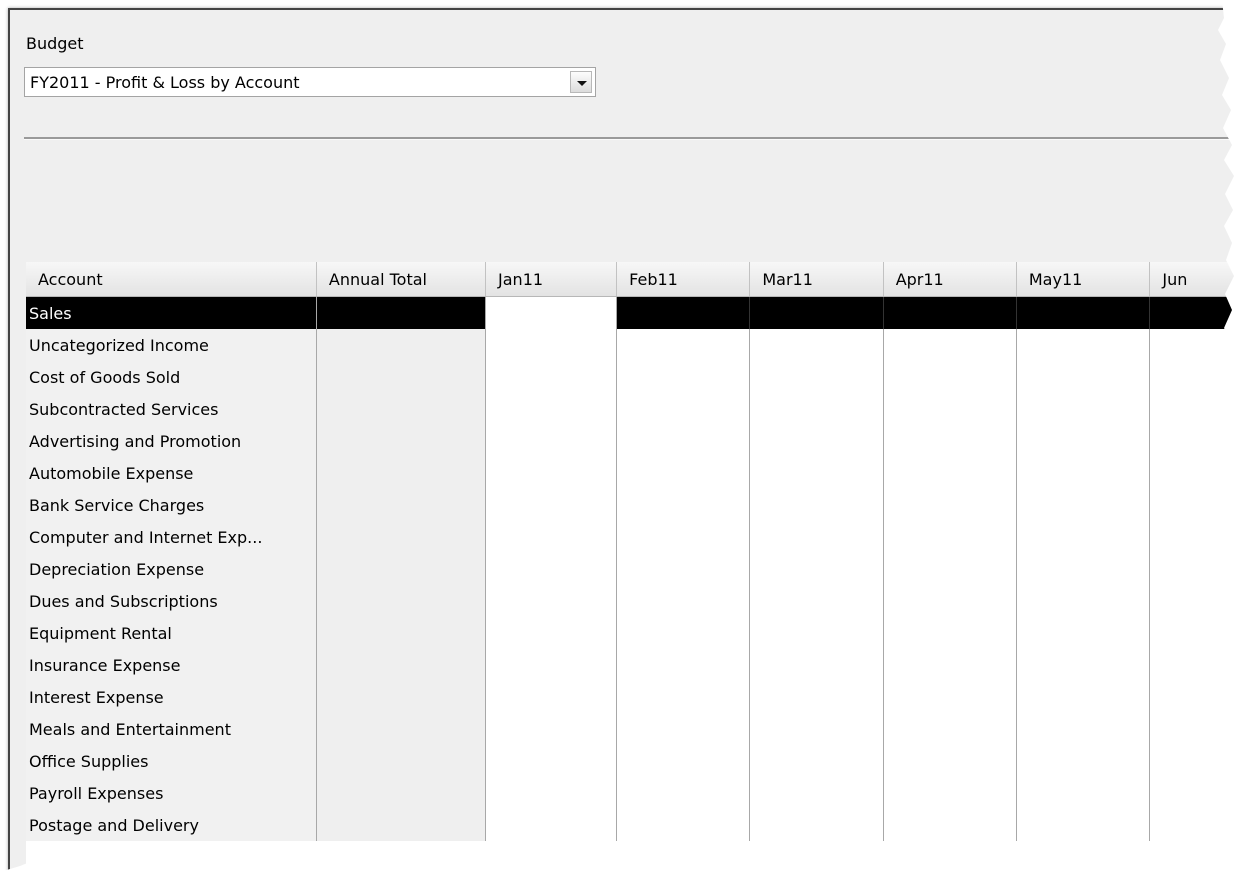 The height and width of the screenshot is (878, 1238). Describe the element at coordinates (632, 312) in the screenshot. I see `account-row: Sales` at that location.